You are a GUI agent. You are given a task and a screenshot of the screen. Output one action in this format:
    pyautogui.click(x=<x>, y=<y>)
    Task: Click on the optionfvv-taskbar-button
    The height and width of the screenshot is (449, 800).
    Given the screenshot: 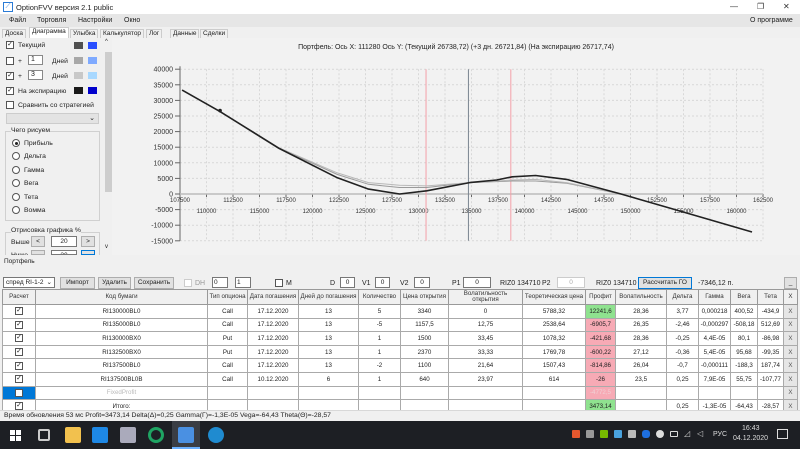 What is the action you would take?
    pyautogui.click(x=186, y=435)
    